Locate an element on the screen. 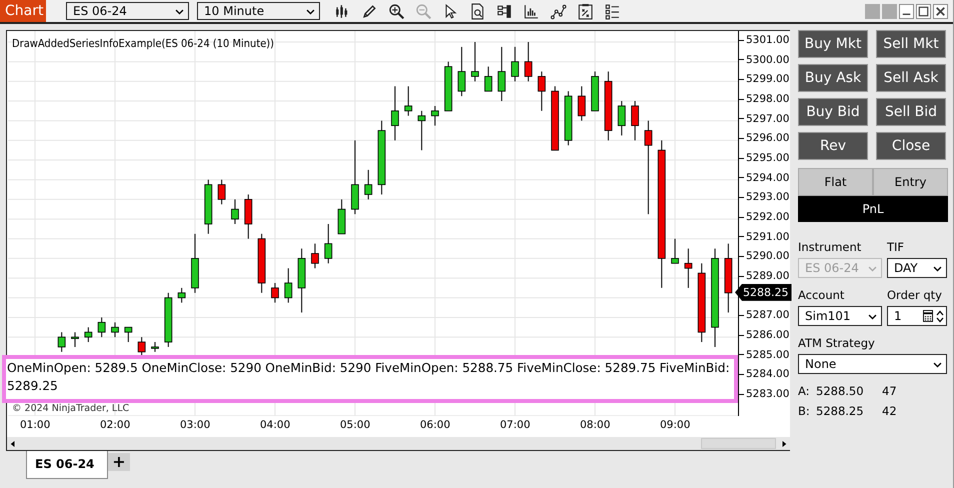 This screenshot has height=488, width=954. horizontal-scrollbar is located at coordinates (398, 443).